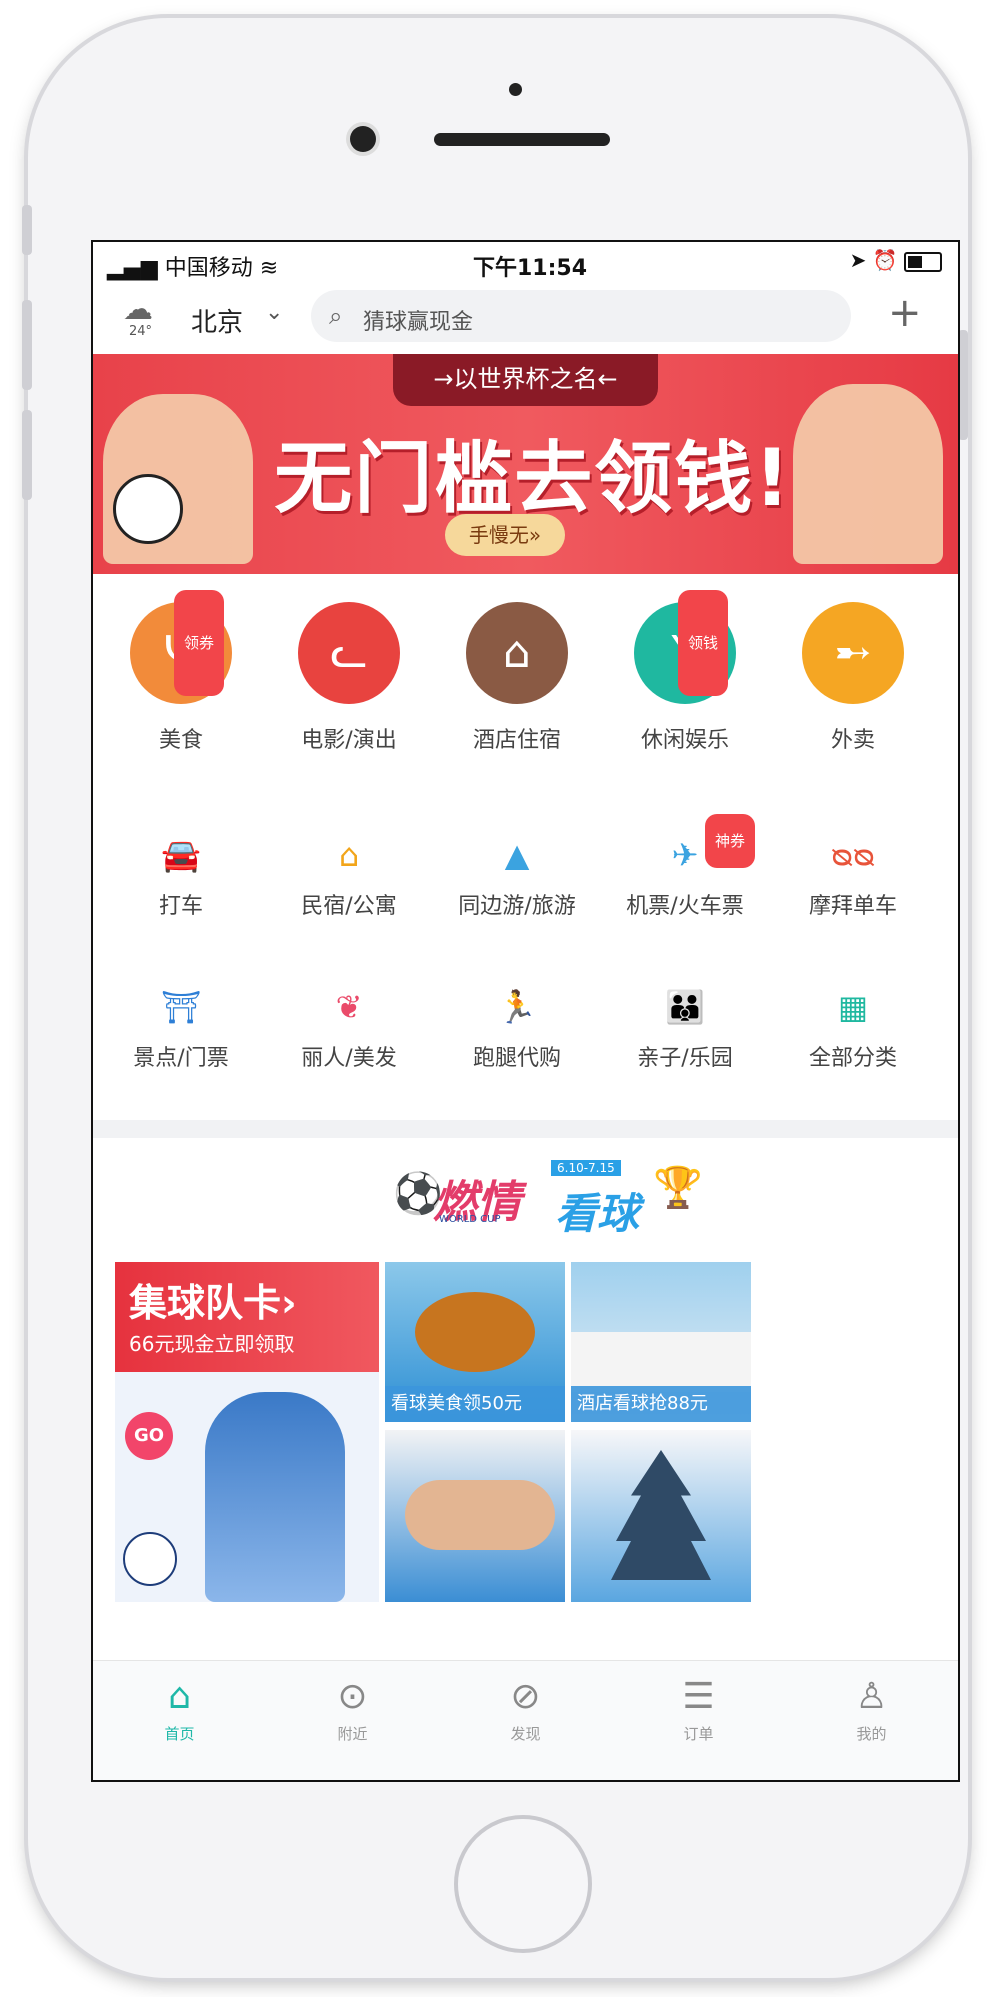 The height and width of the screenshot is (1997, 989). I want to click on category-label: 跑腿代购, so click(516, 1058).